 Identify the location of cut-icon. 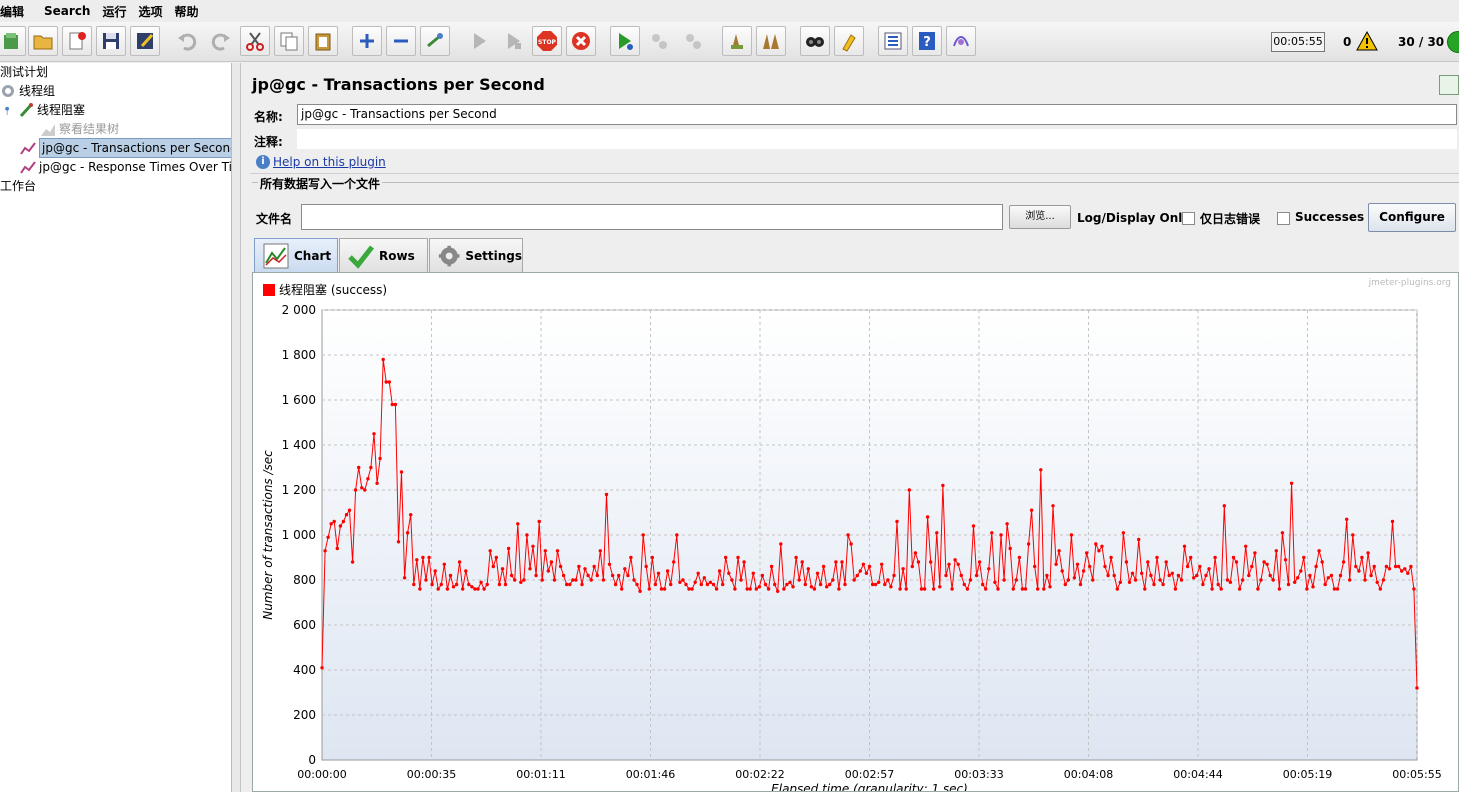
(255, 41).